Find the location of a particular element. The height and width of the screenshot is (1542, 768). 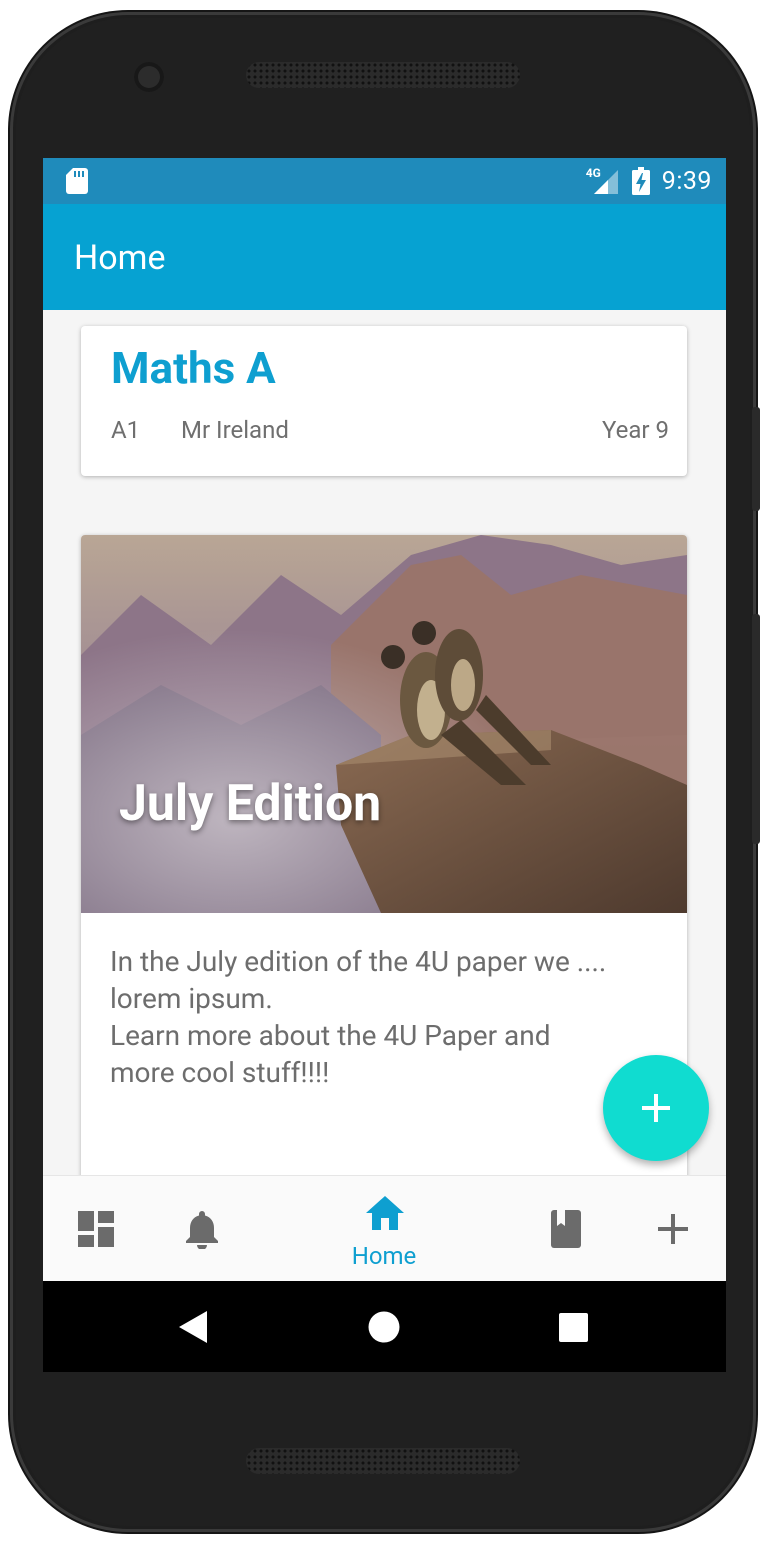

power-button is located at coordinates (756, 729).